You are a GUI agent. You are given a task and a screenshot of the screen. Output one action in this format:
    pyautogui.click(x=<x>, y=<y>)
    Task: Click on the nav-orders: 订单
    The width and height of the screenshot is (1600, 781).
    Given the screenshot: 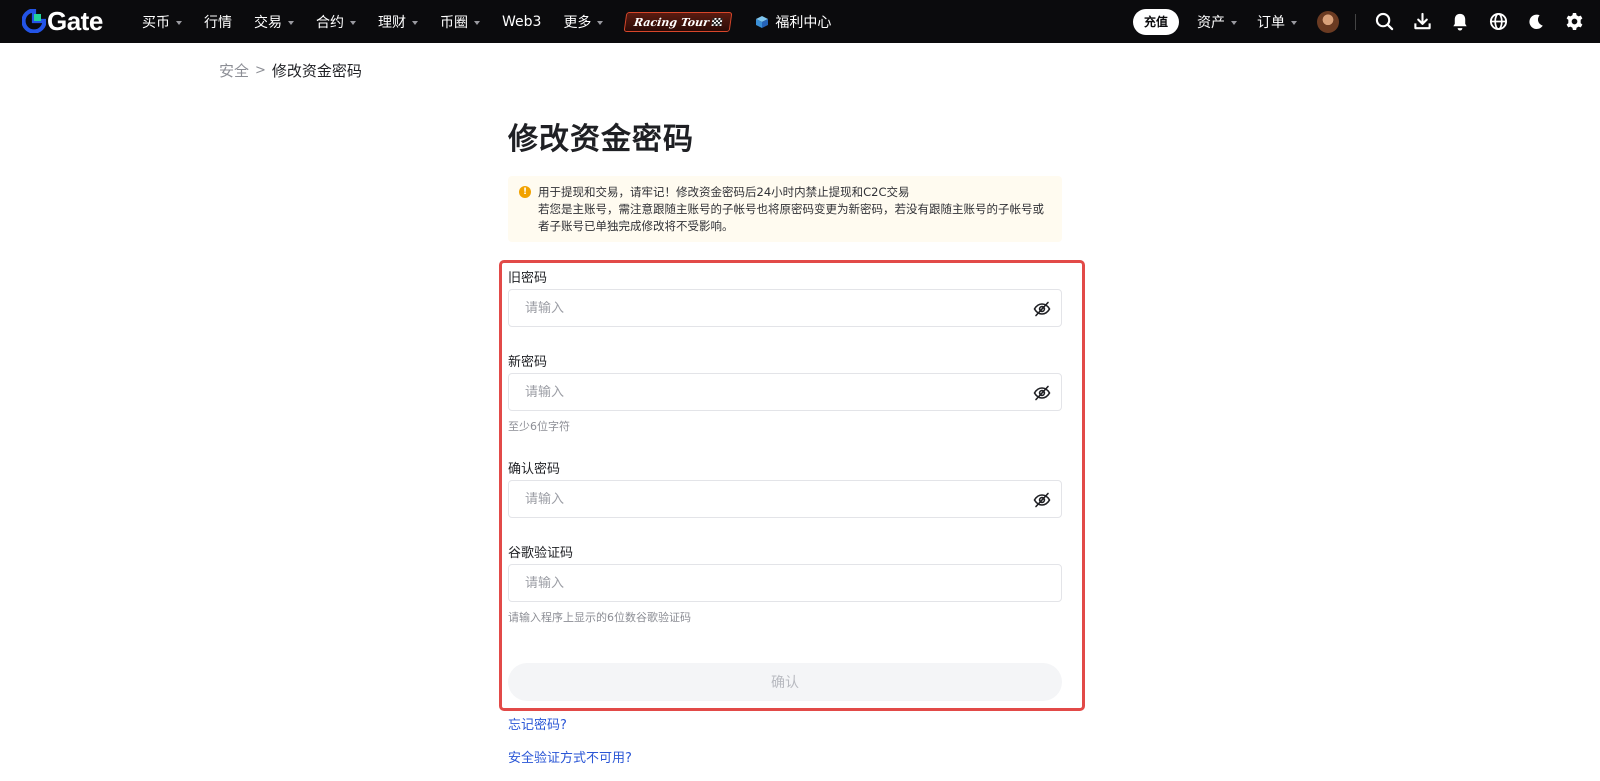 What is the action you would take?
    pyautogui.click(x=1277, y=22)
    